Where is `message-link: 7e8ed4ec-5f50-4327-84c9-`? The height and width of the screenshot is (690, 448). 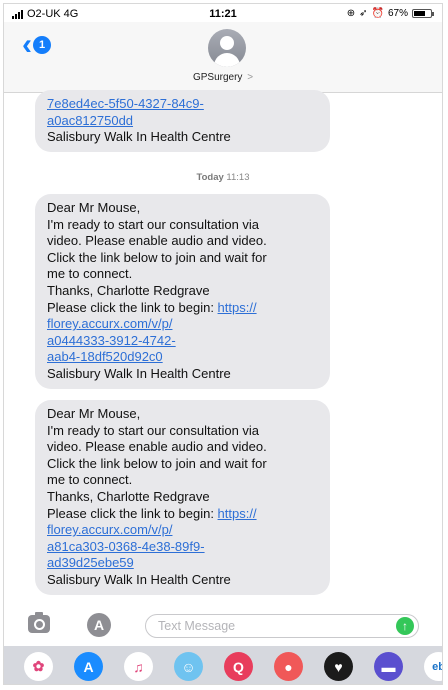
message-link: 7e8ed4ec-5f50-4327-84c9- is located at coordinates (125, 103).